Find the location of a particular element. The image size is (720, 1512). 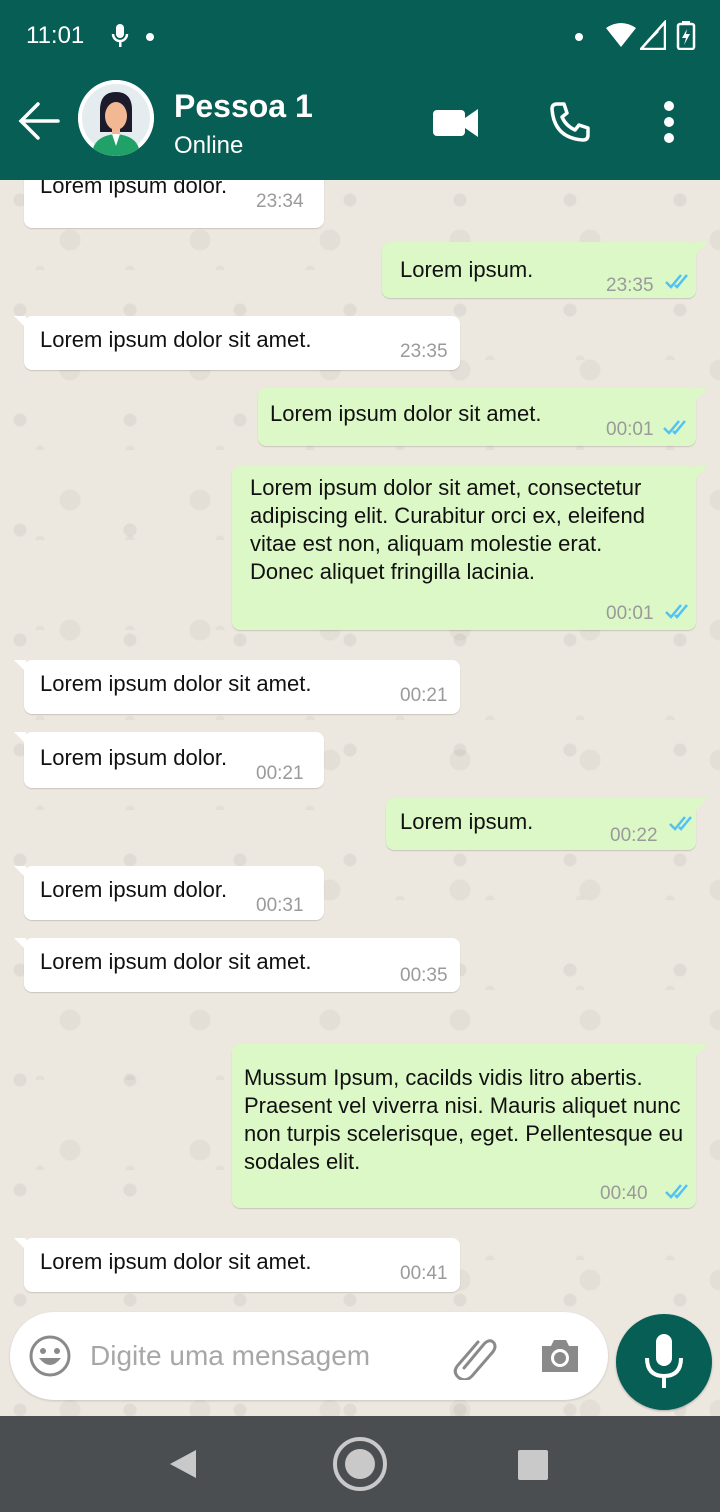

nav-home-icon is located at coordinates (360, 1464).